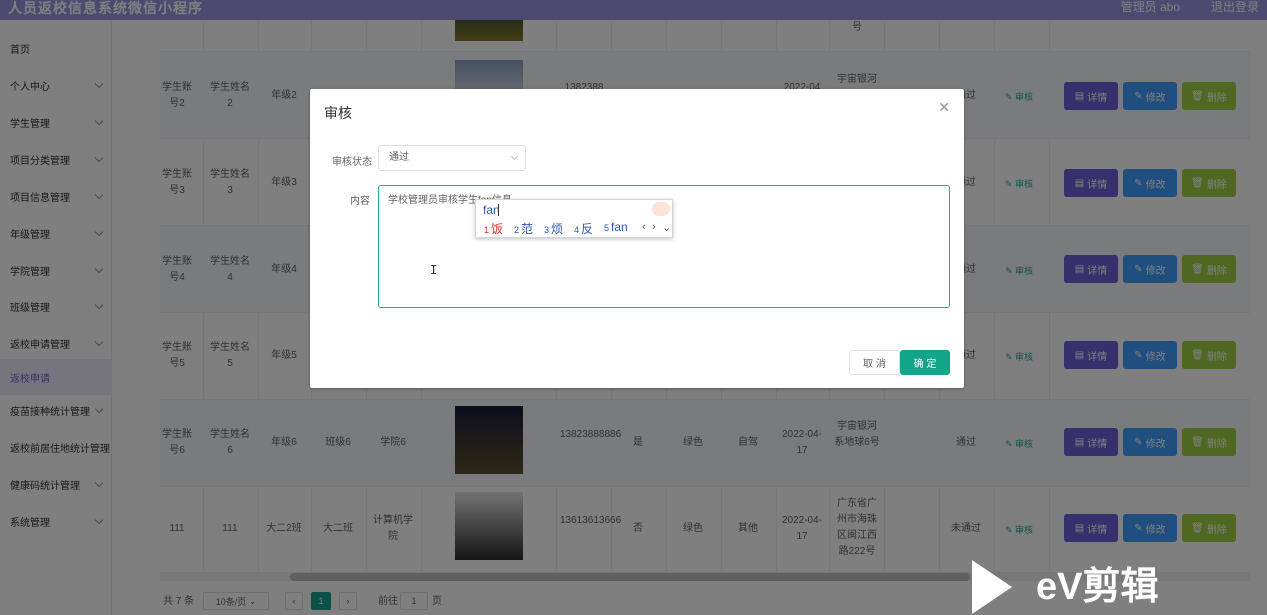  Describe the element at coordinates (452, 158) in the screenshot. I see `status-select: 通过` at that location.